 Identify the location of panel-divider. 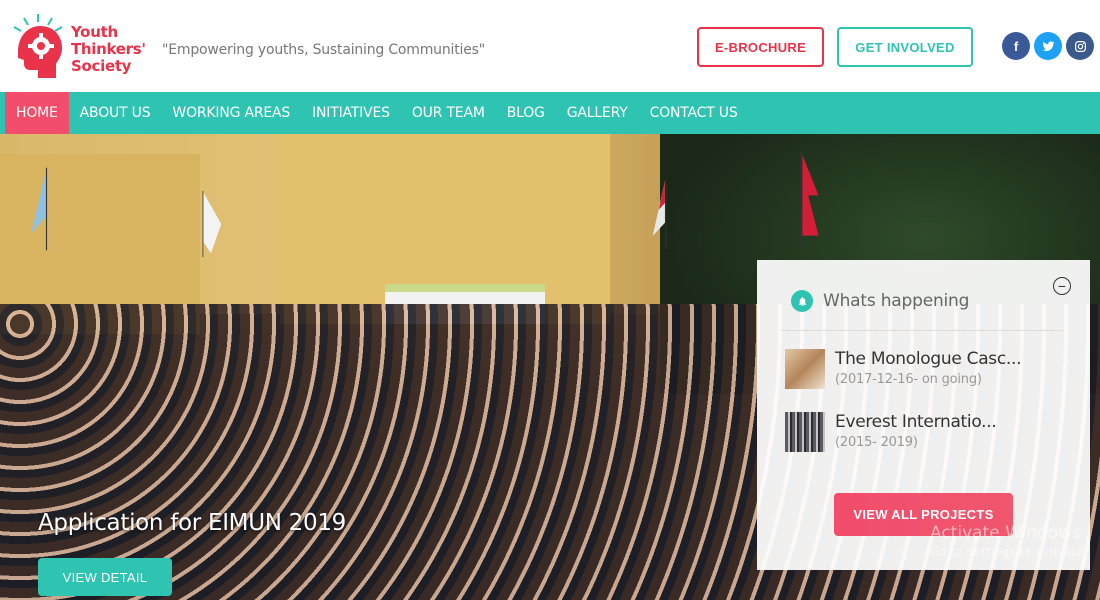
(922, 330).